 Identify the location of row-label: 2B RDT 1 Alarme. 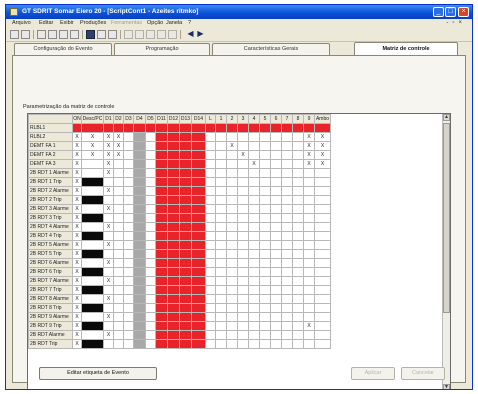
(50, 173).